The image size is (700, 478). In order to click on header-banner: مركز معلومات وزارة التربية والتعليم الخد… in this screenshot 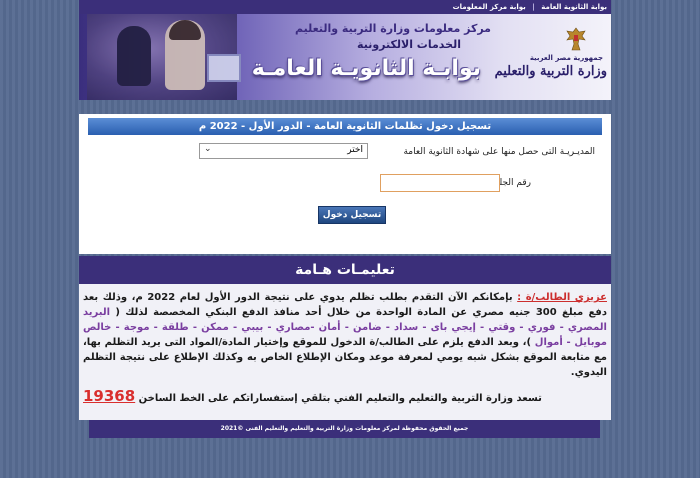, I will do `click(345, 57)`.